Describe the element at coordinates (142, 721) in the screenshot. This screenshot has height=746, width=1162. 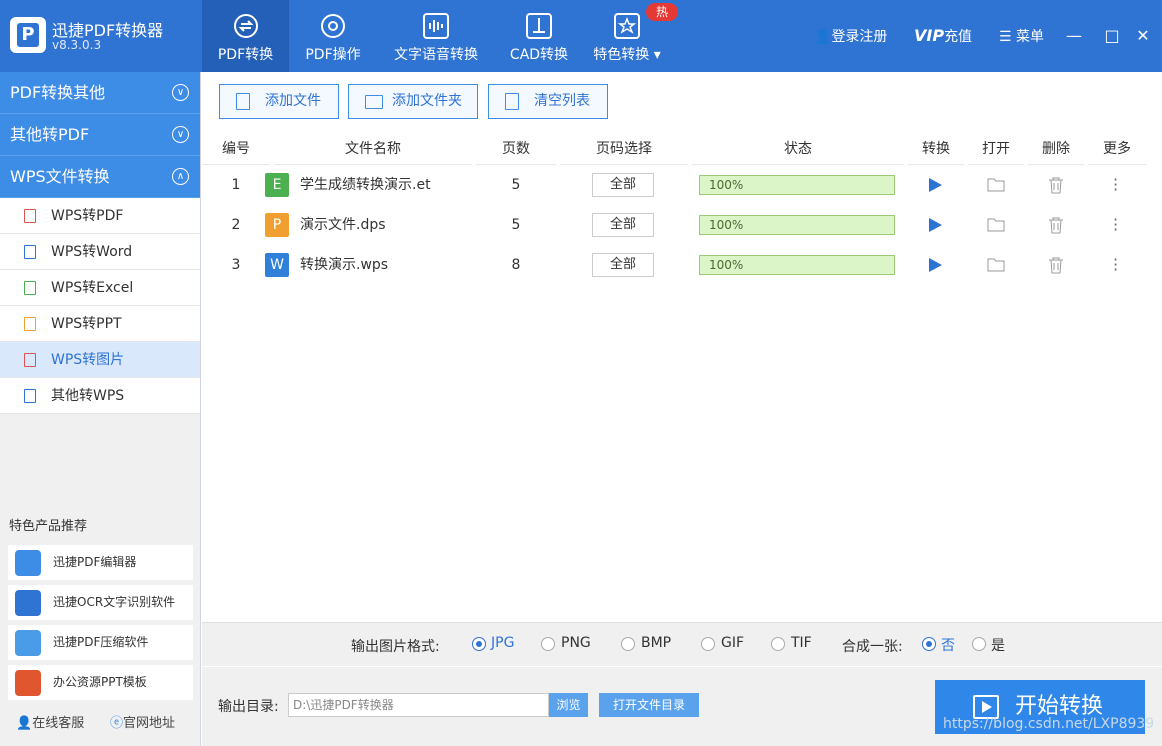
I see `website-link: ⓔ官网地址` at that location.